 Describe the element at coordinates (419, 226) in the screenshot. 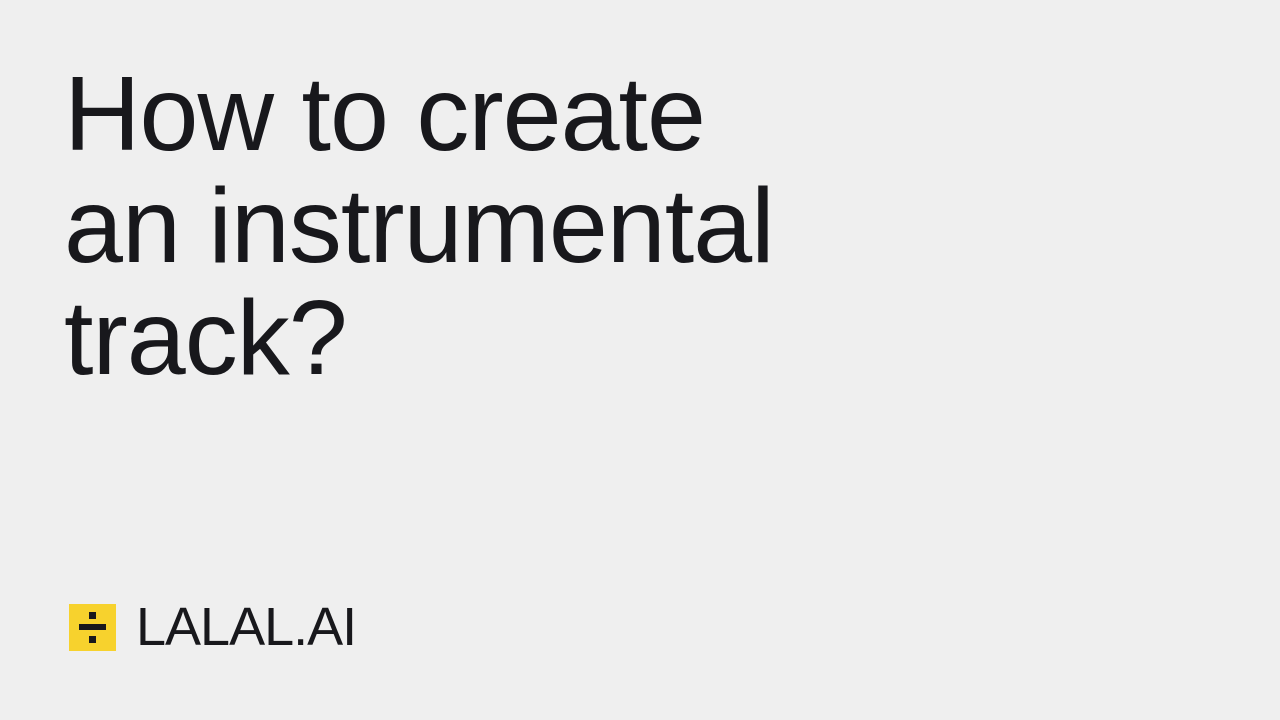

I see `headline-line-2: an instrumental` at that location.